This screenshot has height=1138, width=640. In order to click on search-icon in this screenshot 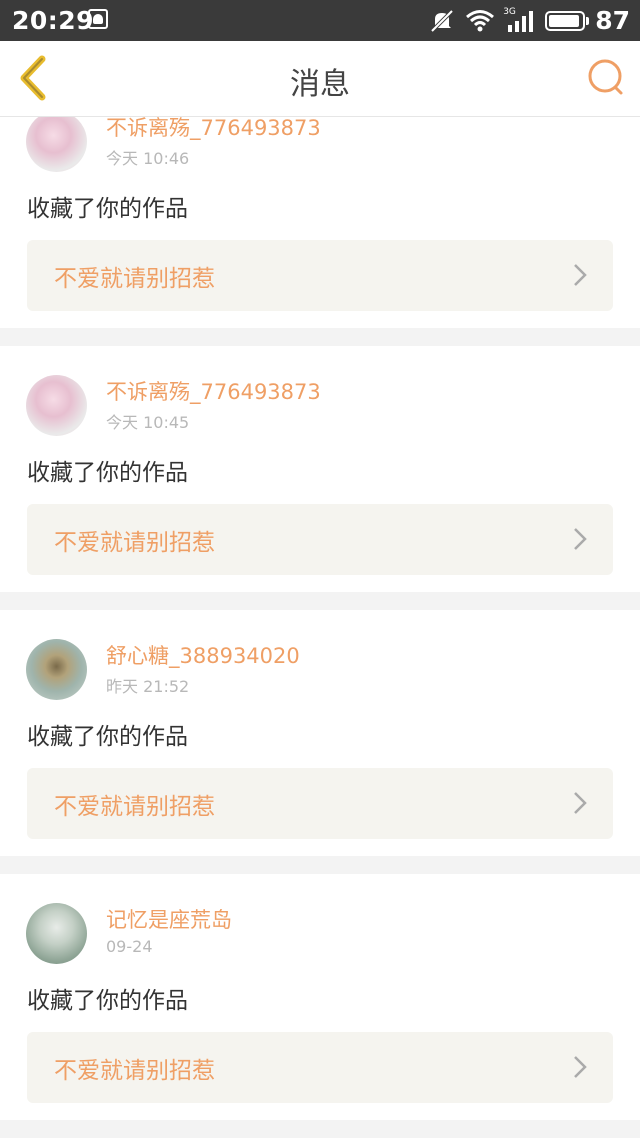, I will do `click(606, 78)`.